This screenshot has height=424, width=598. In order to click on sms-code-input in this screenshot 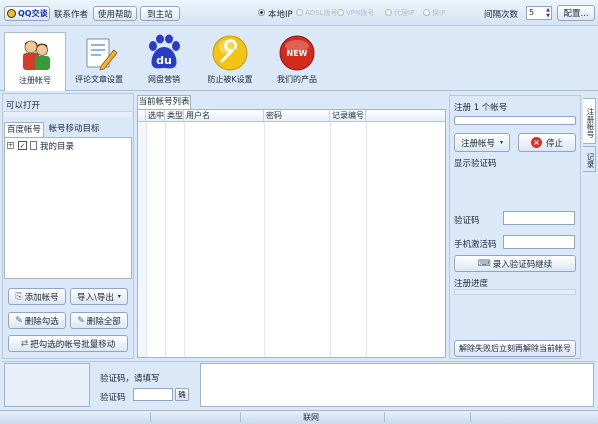, I will do `click(539, 242)`.